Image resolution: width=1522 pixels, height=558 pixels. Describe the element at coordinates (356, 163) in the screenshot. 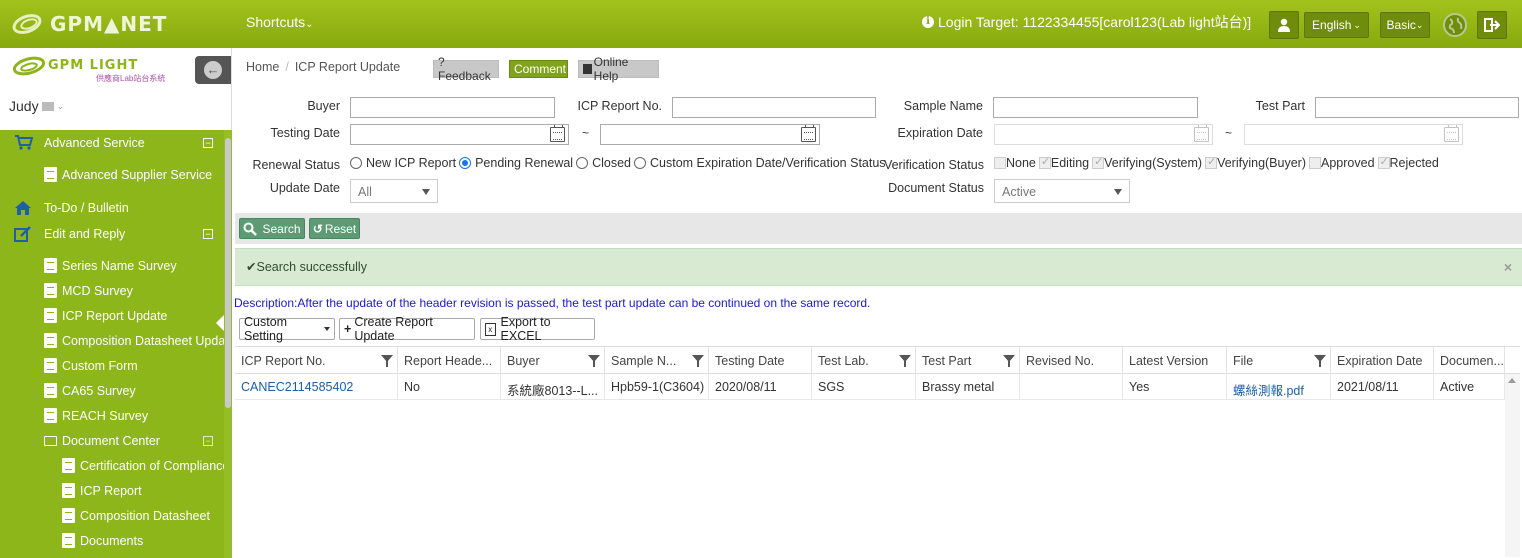

I see `radio-new-icp-report` at that location.